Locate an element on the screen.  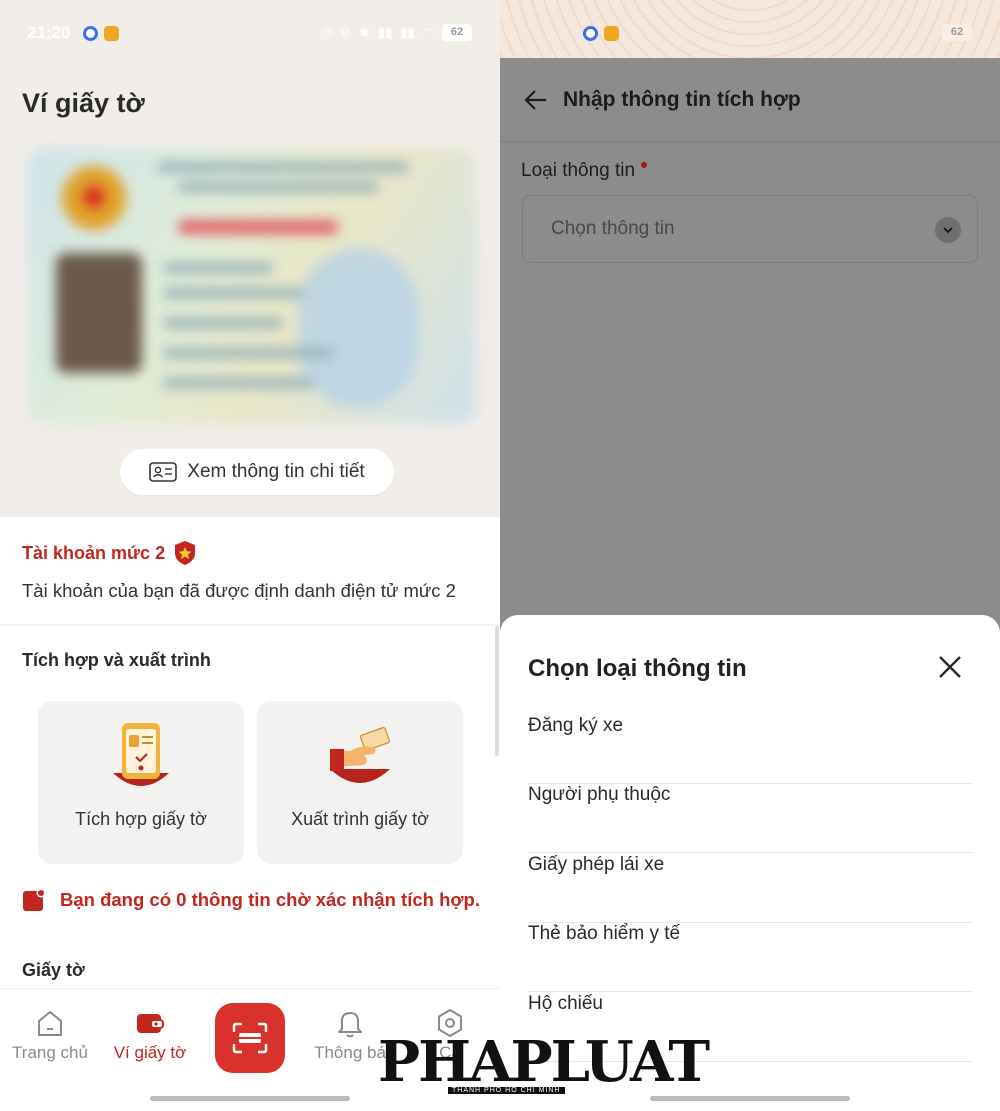
sheet-title: Chọn loại thông tin is located at coordinates (637, 668).